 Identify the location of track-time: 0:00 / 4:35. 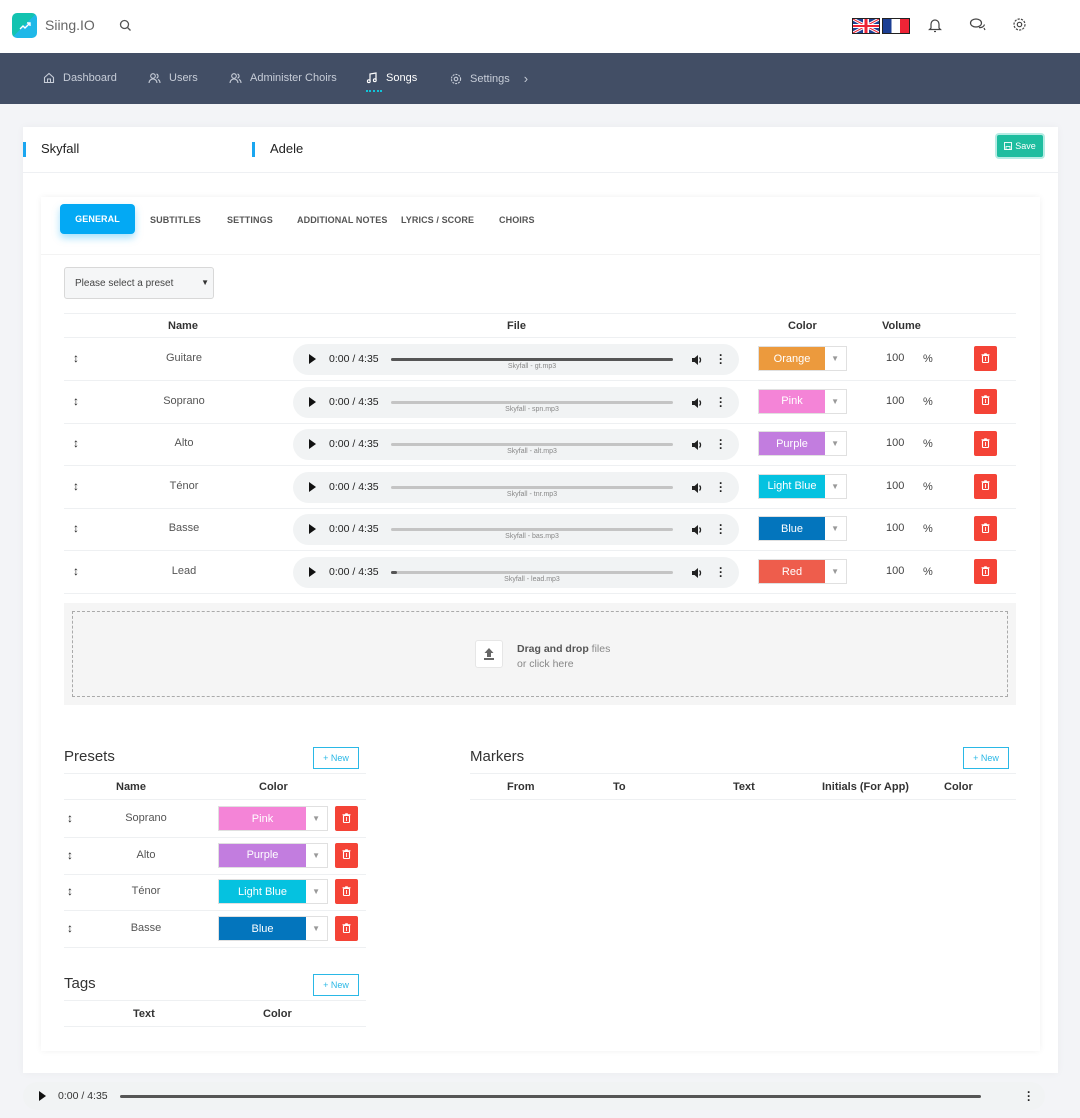
(354, 444).